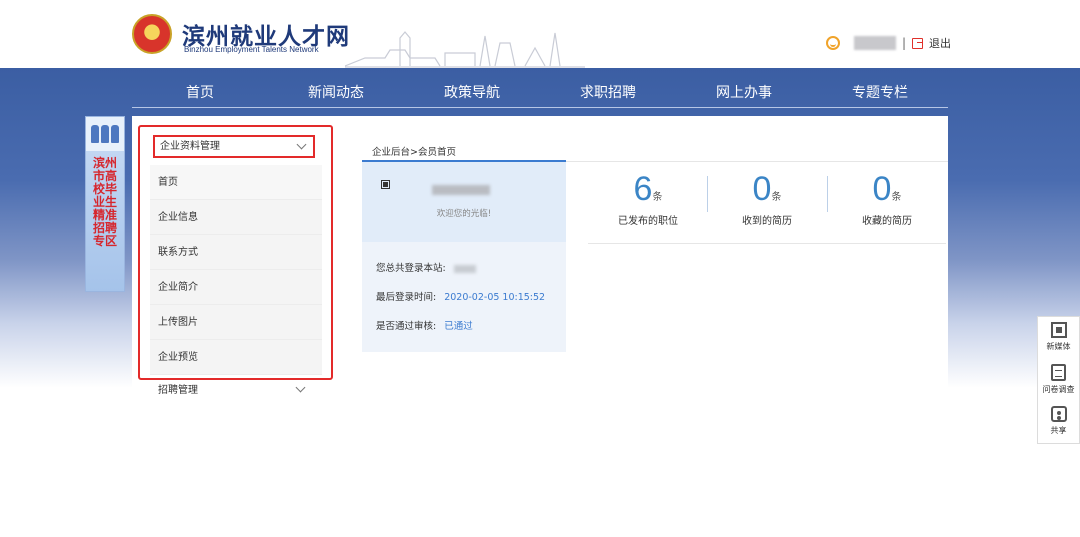 This screenshot has height=537, width=1080. I want to click on recruitment-label: 招聘管理, so click(178, 390).